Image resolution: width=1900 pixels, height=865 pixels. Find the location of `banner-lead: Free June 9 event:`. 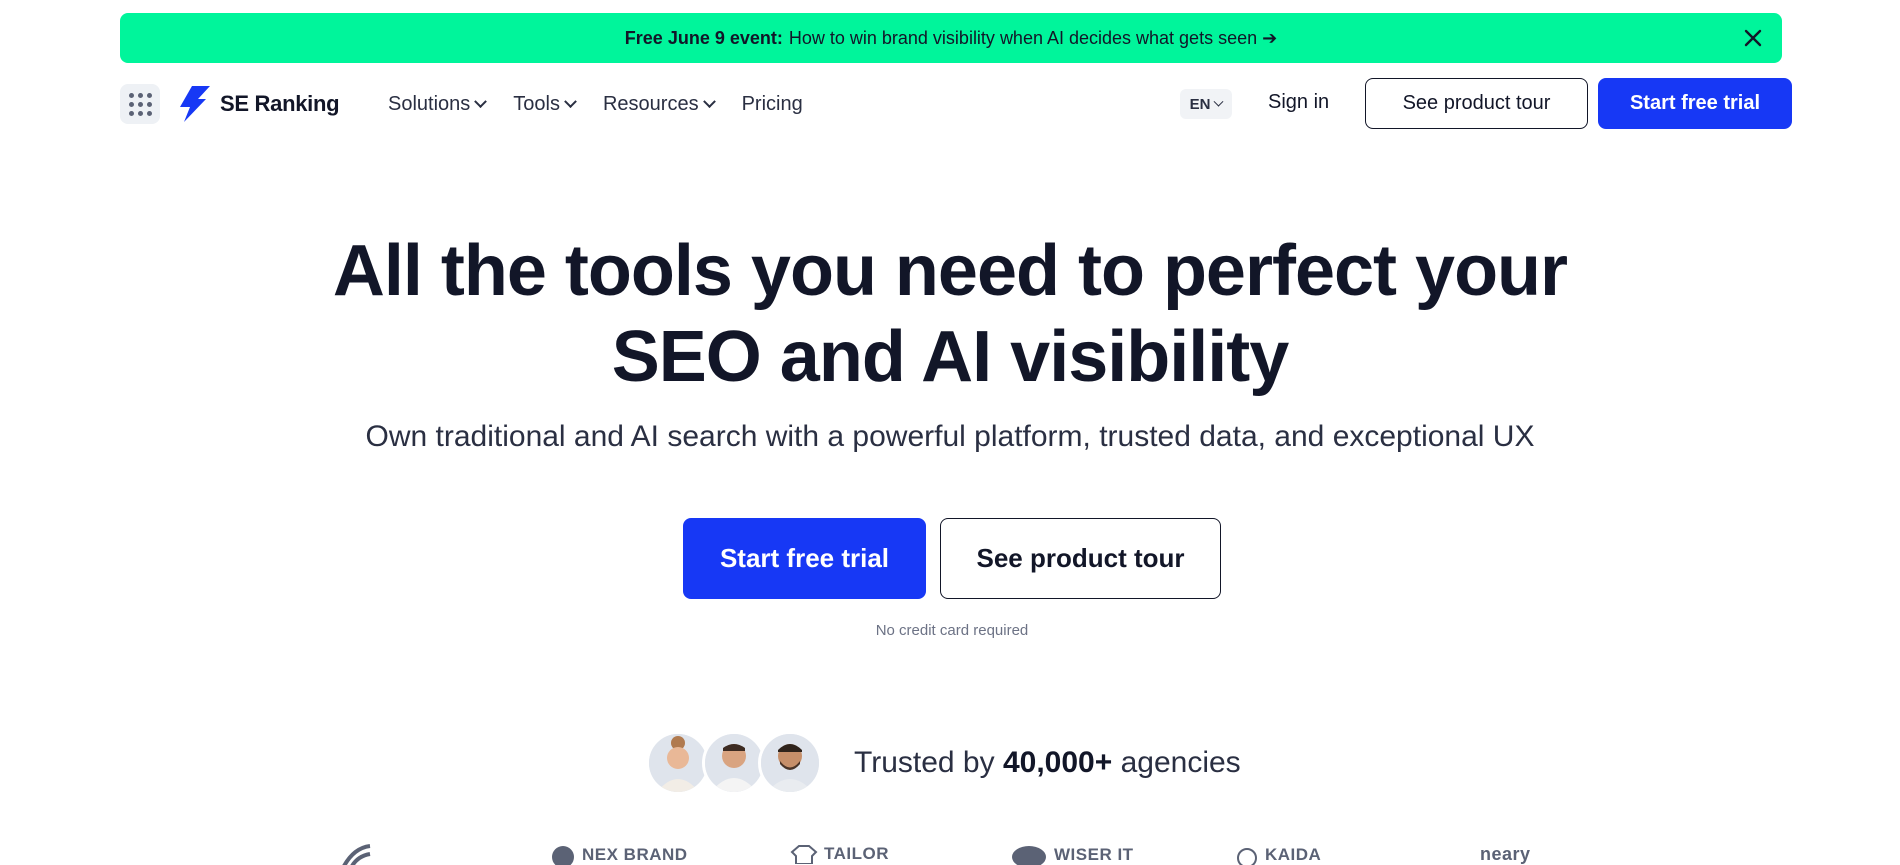

banner-lead: Free June 9 event: is located at coordinates (703, 37).